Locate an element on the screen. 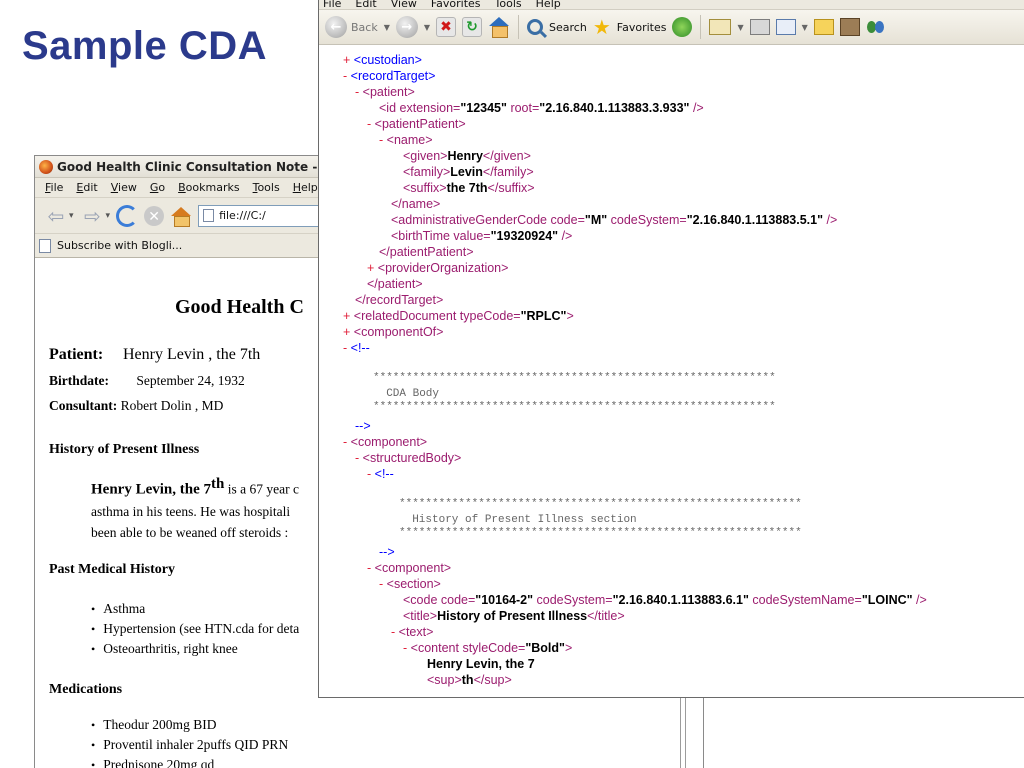 The image size is (1024, 768). xml-tag: </patientPatient> is located at coordinates (426, 252).